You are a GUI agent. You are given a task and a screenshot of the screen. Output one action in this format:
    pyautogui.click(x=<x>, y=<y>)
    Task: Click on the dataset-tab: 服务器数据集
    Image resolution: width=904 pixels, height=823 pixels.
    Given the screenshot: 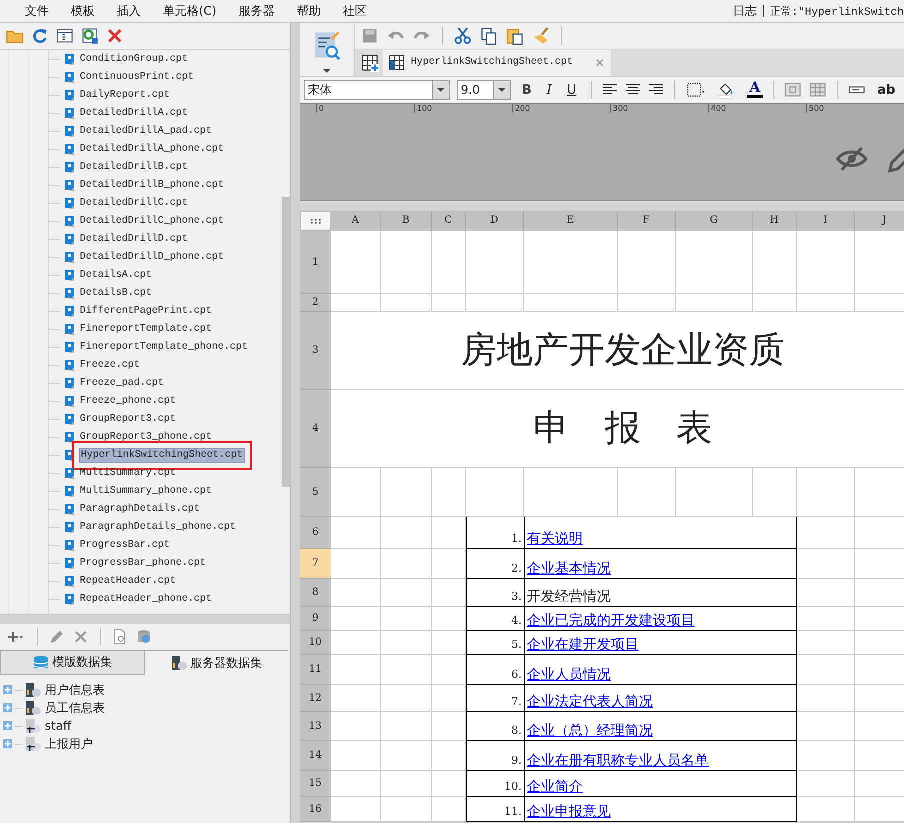 What is the action you would take?
    pyautogui.click(x=216, y=663)
    